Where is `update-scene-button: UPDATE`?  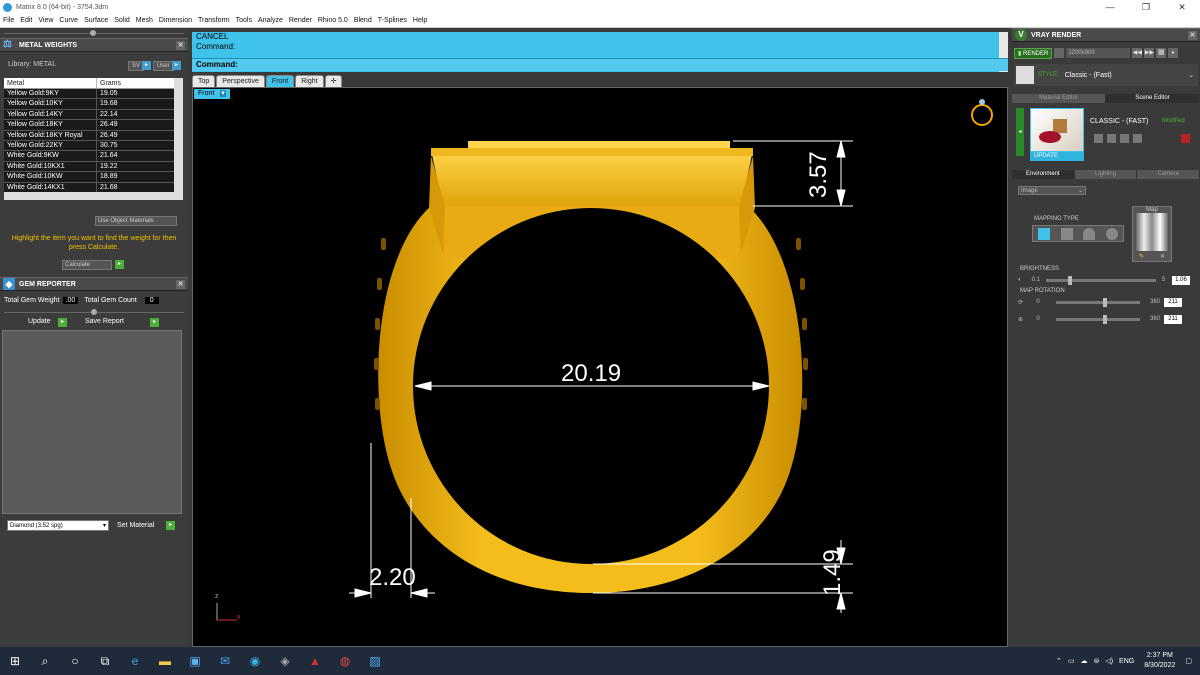 update-scene-button: UPDATE is located at coordinates (1057, 156).